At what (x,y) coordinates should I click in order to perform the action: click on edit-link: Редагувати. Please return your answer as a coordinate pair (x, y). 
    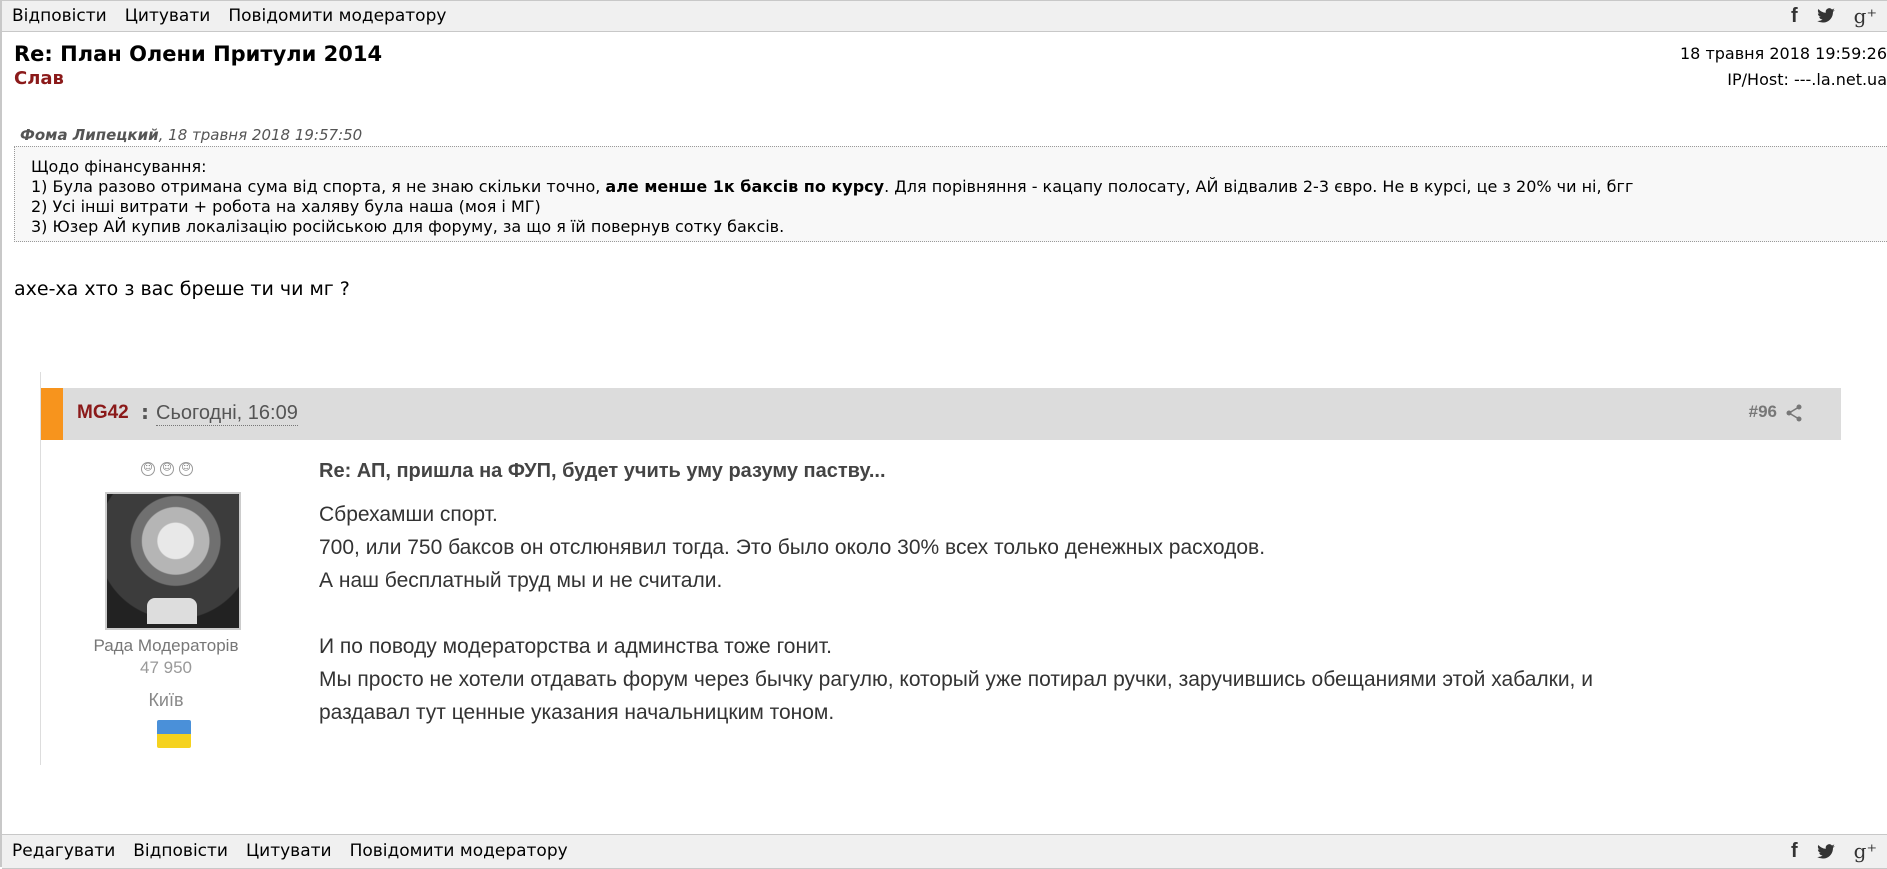
    Looking at the image, I should click on (63, 851).